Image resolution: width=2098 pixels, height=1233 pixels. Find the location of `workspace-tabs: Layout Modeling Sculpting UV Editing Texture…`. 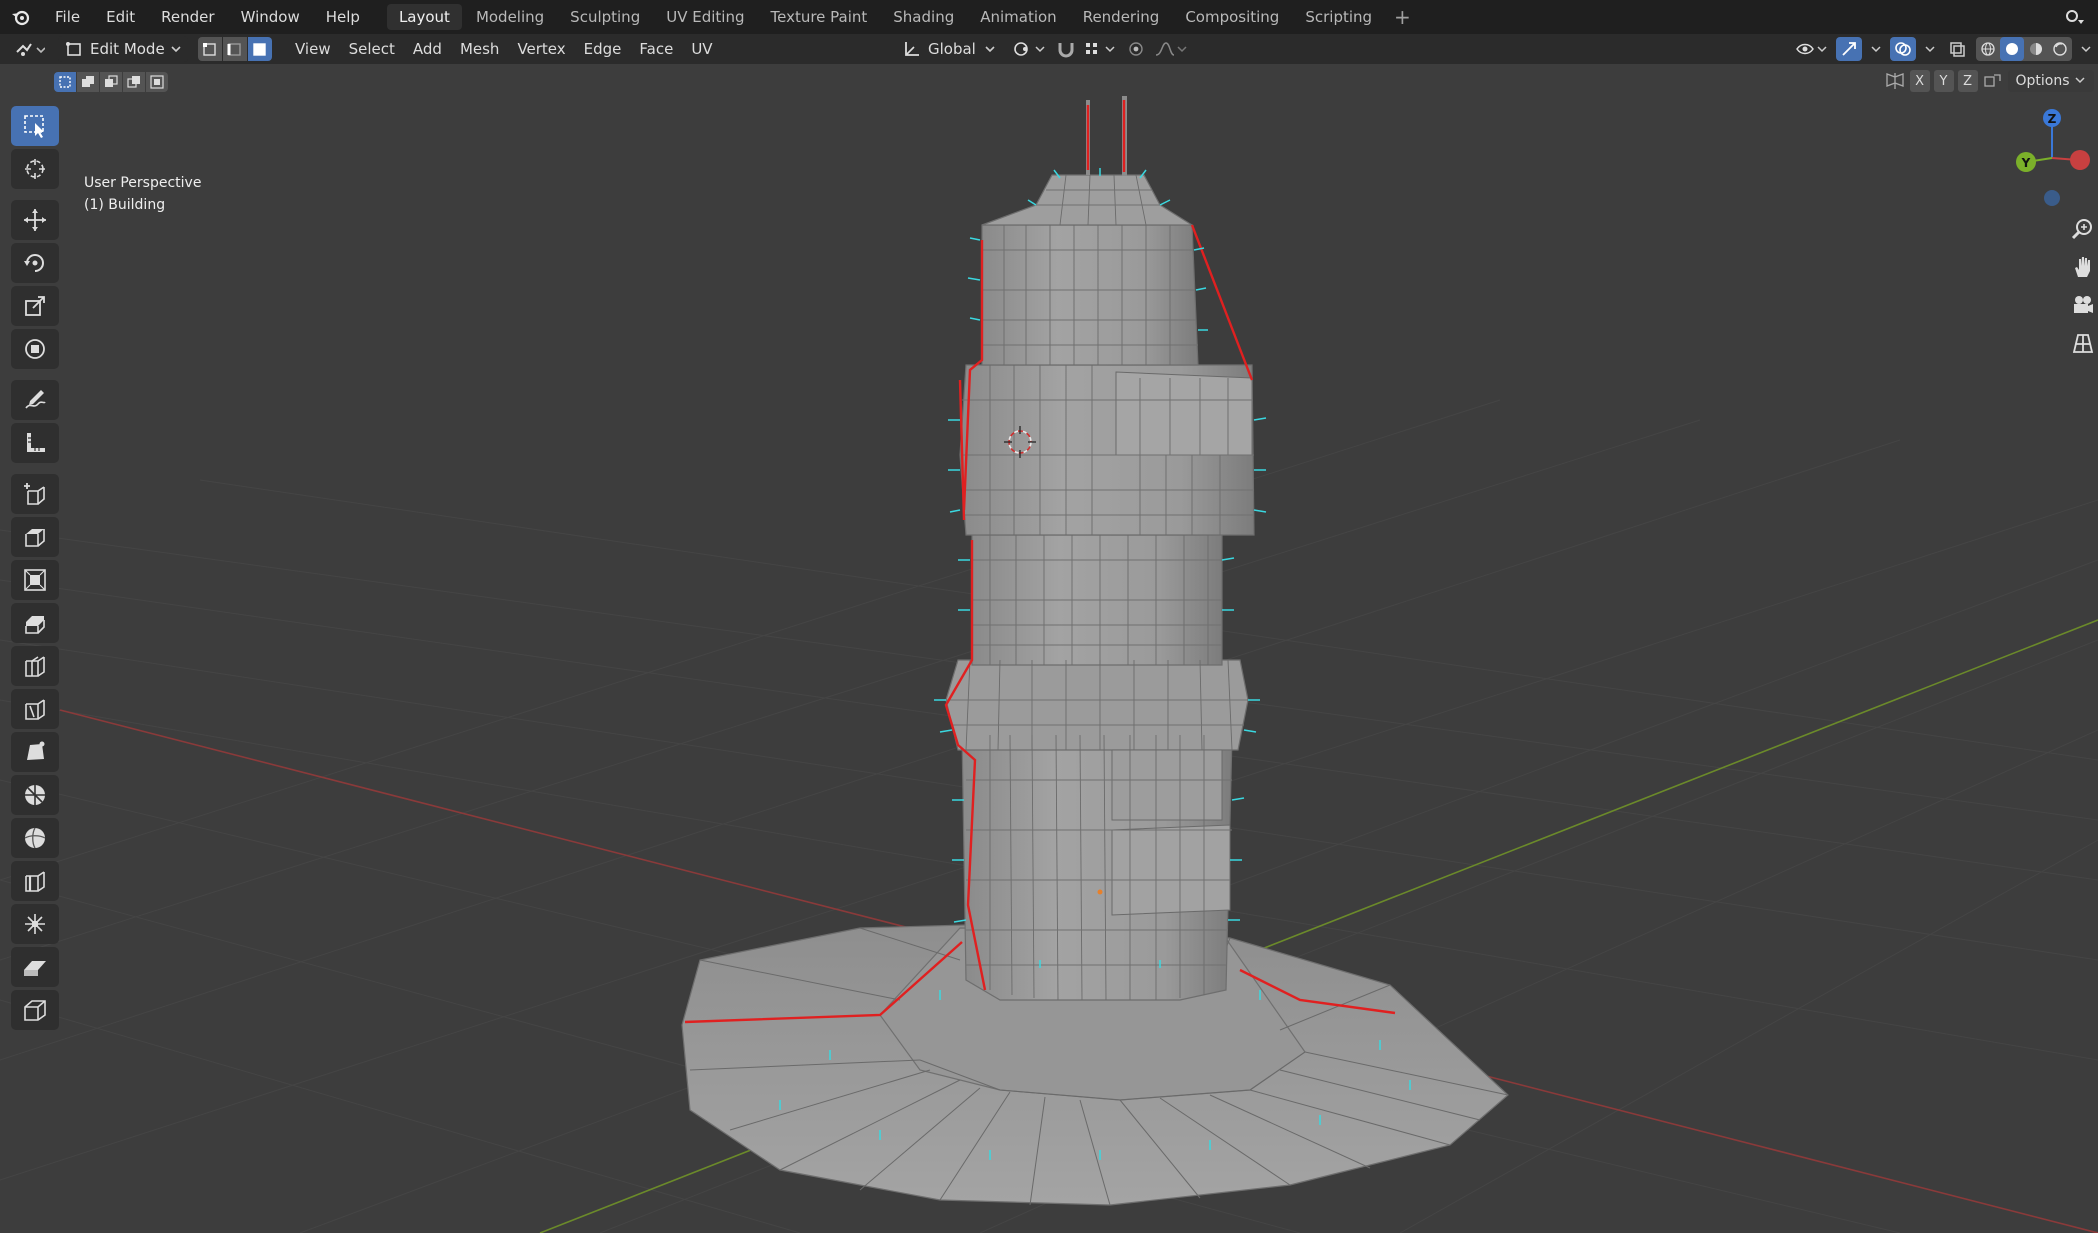

workspace-tabs: Layout Modeling Sculpting UV Editing Texture… is located at coordinates (902, 17).